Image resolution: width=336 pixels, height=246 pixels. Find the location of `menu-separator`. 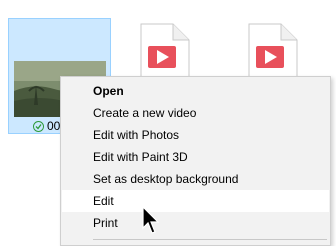

menu-separator is located at coordinates (210, 239).